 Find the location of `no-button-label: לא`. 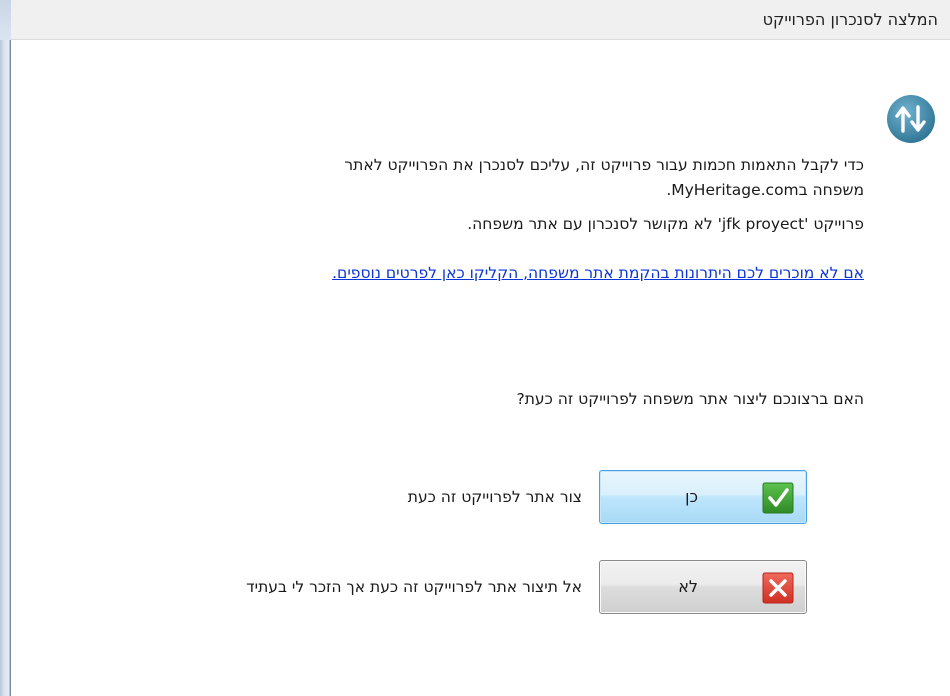

no-button-label: לא is located at coordinates (688, 586).